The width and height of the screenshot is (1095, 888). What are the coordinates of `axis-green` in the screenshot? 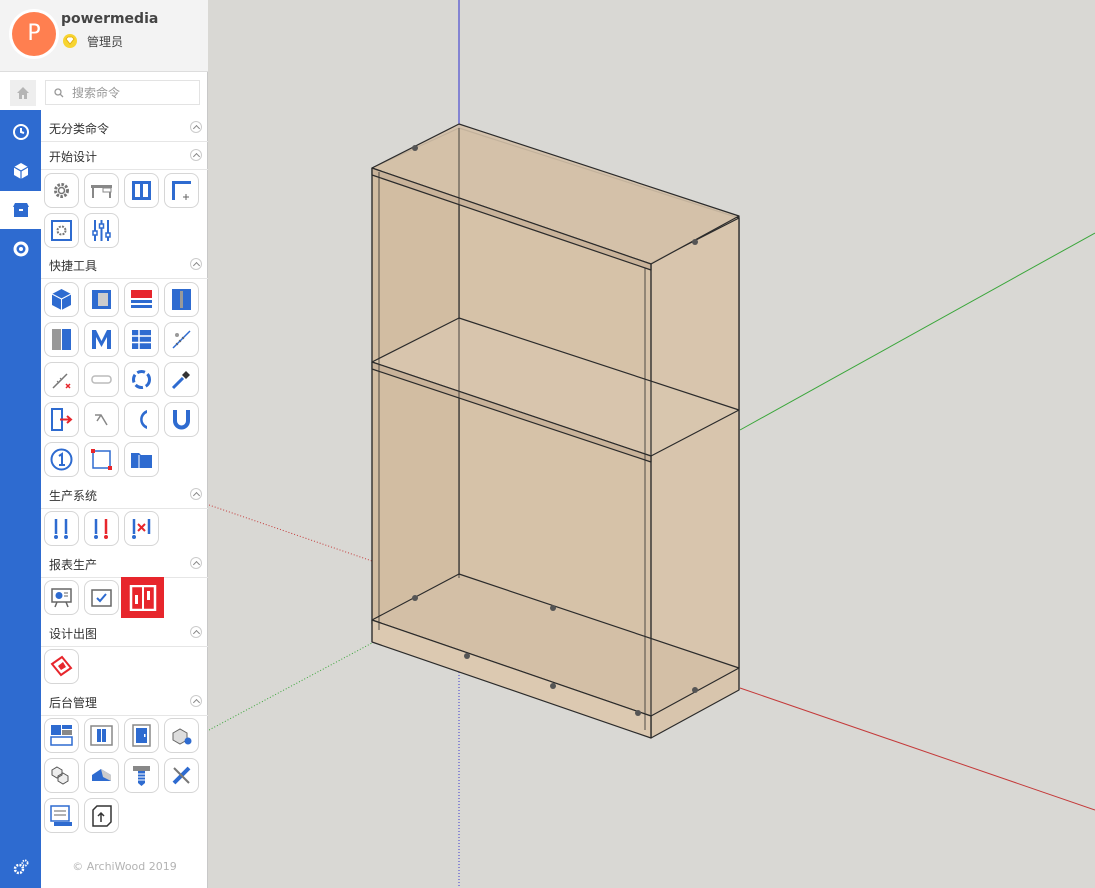 It's located at (917, 331).